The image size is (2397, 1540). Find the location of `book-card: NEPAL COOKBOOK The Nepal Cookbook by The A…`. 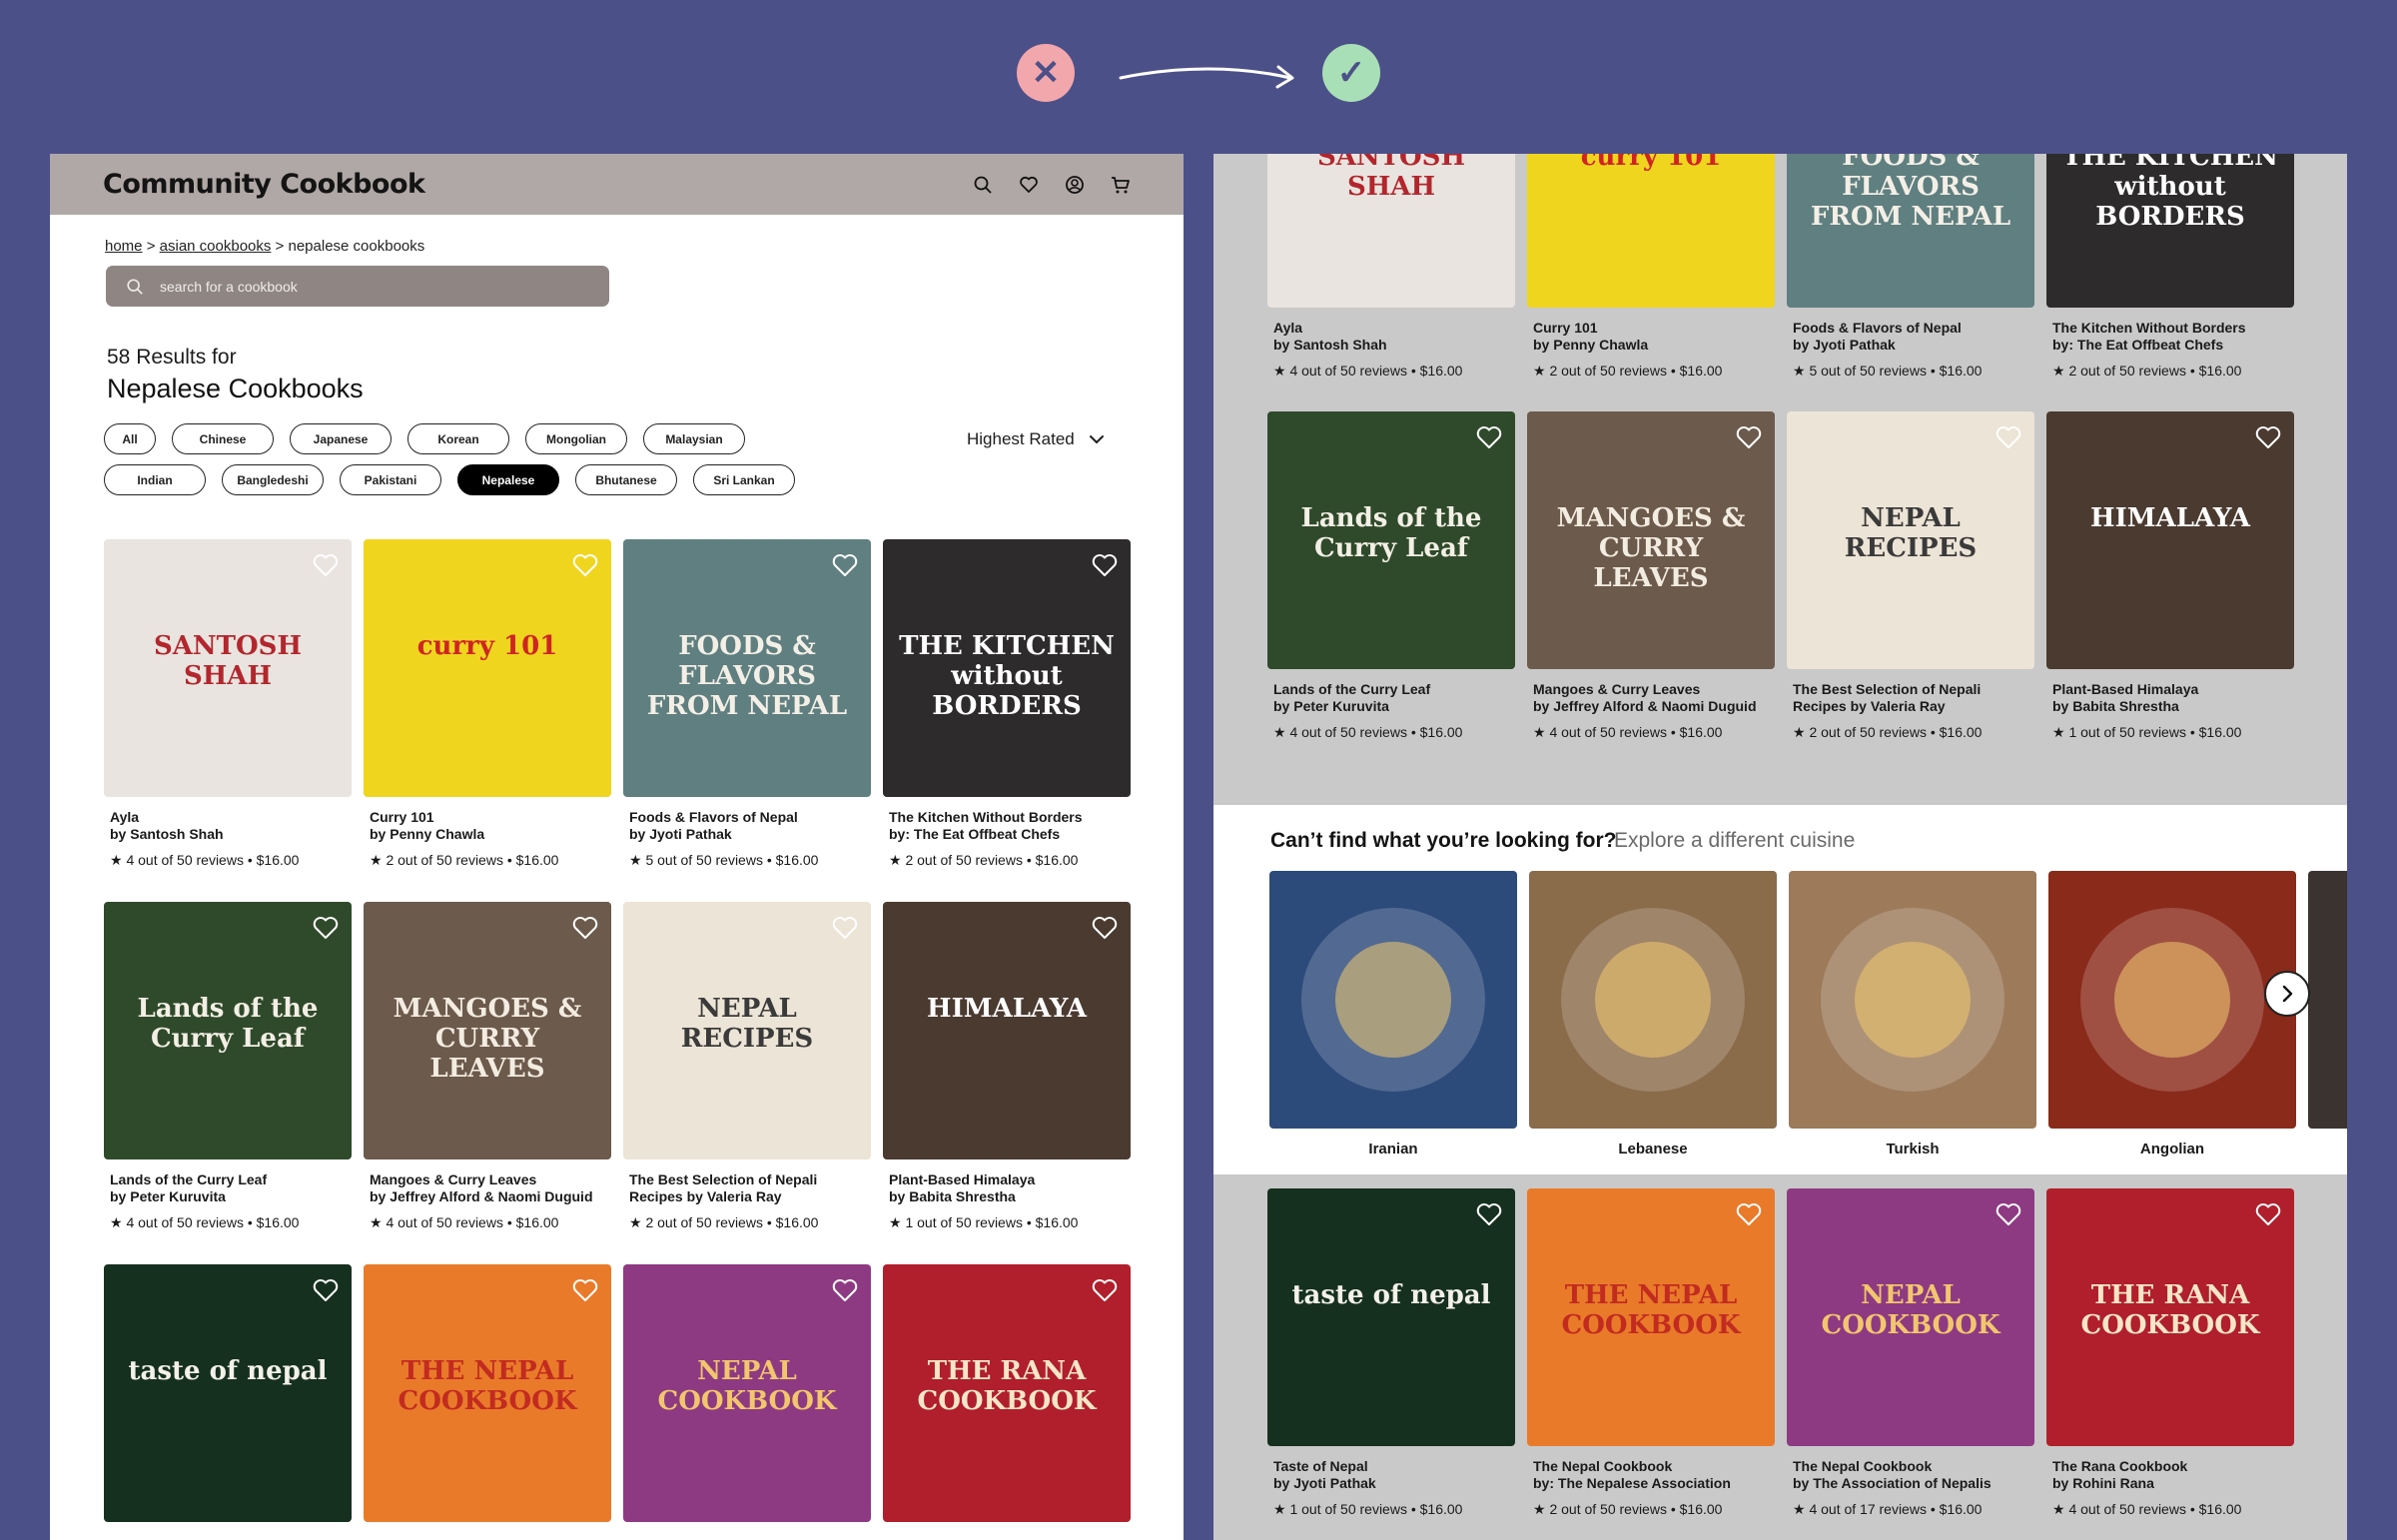

book-card: NEPAL COOKBOOK The Nepal Cookbook by The A… is located at coordinates (1911, 1353).